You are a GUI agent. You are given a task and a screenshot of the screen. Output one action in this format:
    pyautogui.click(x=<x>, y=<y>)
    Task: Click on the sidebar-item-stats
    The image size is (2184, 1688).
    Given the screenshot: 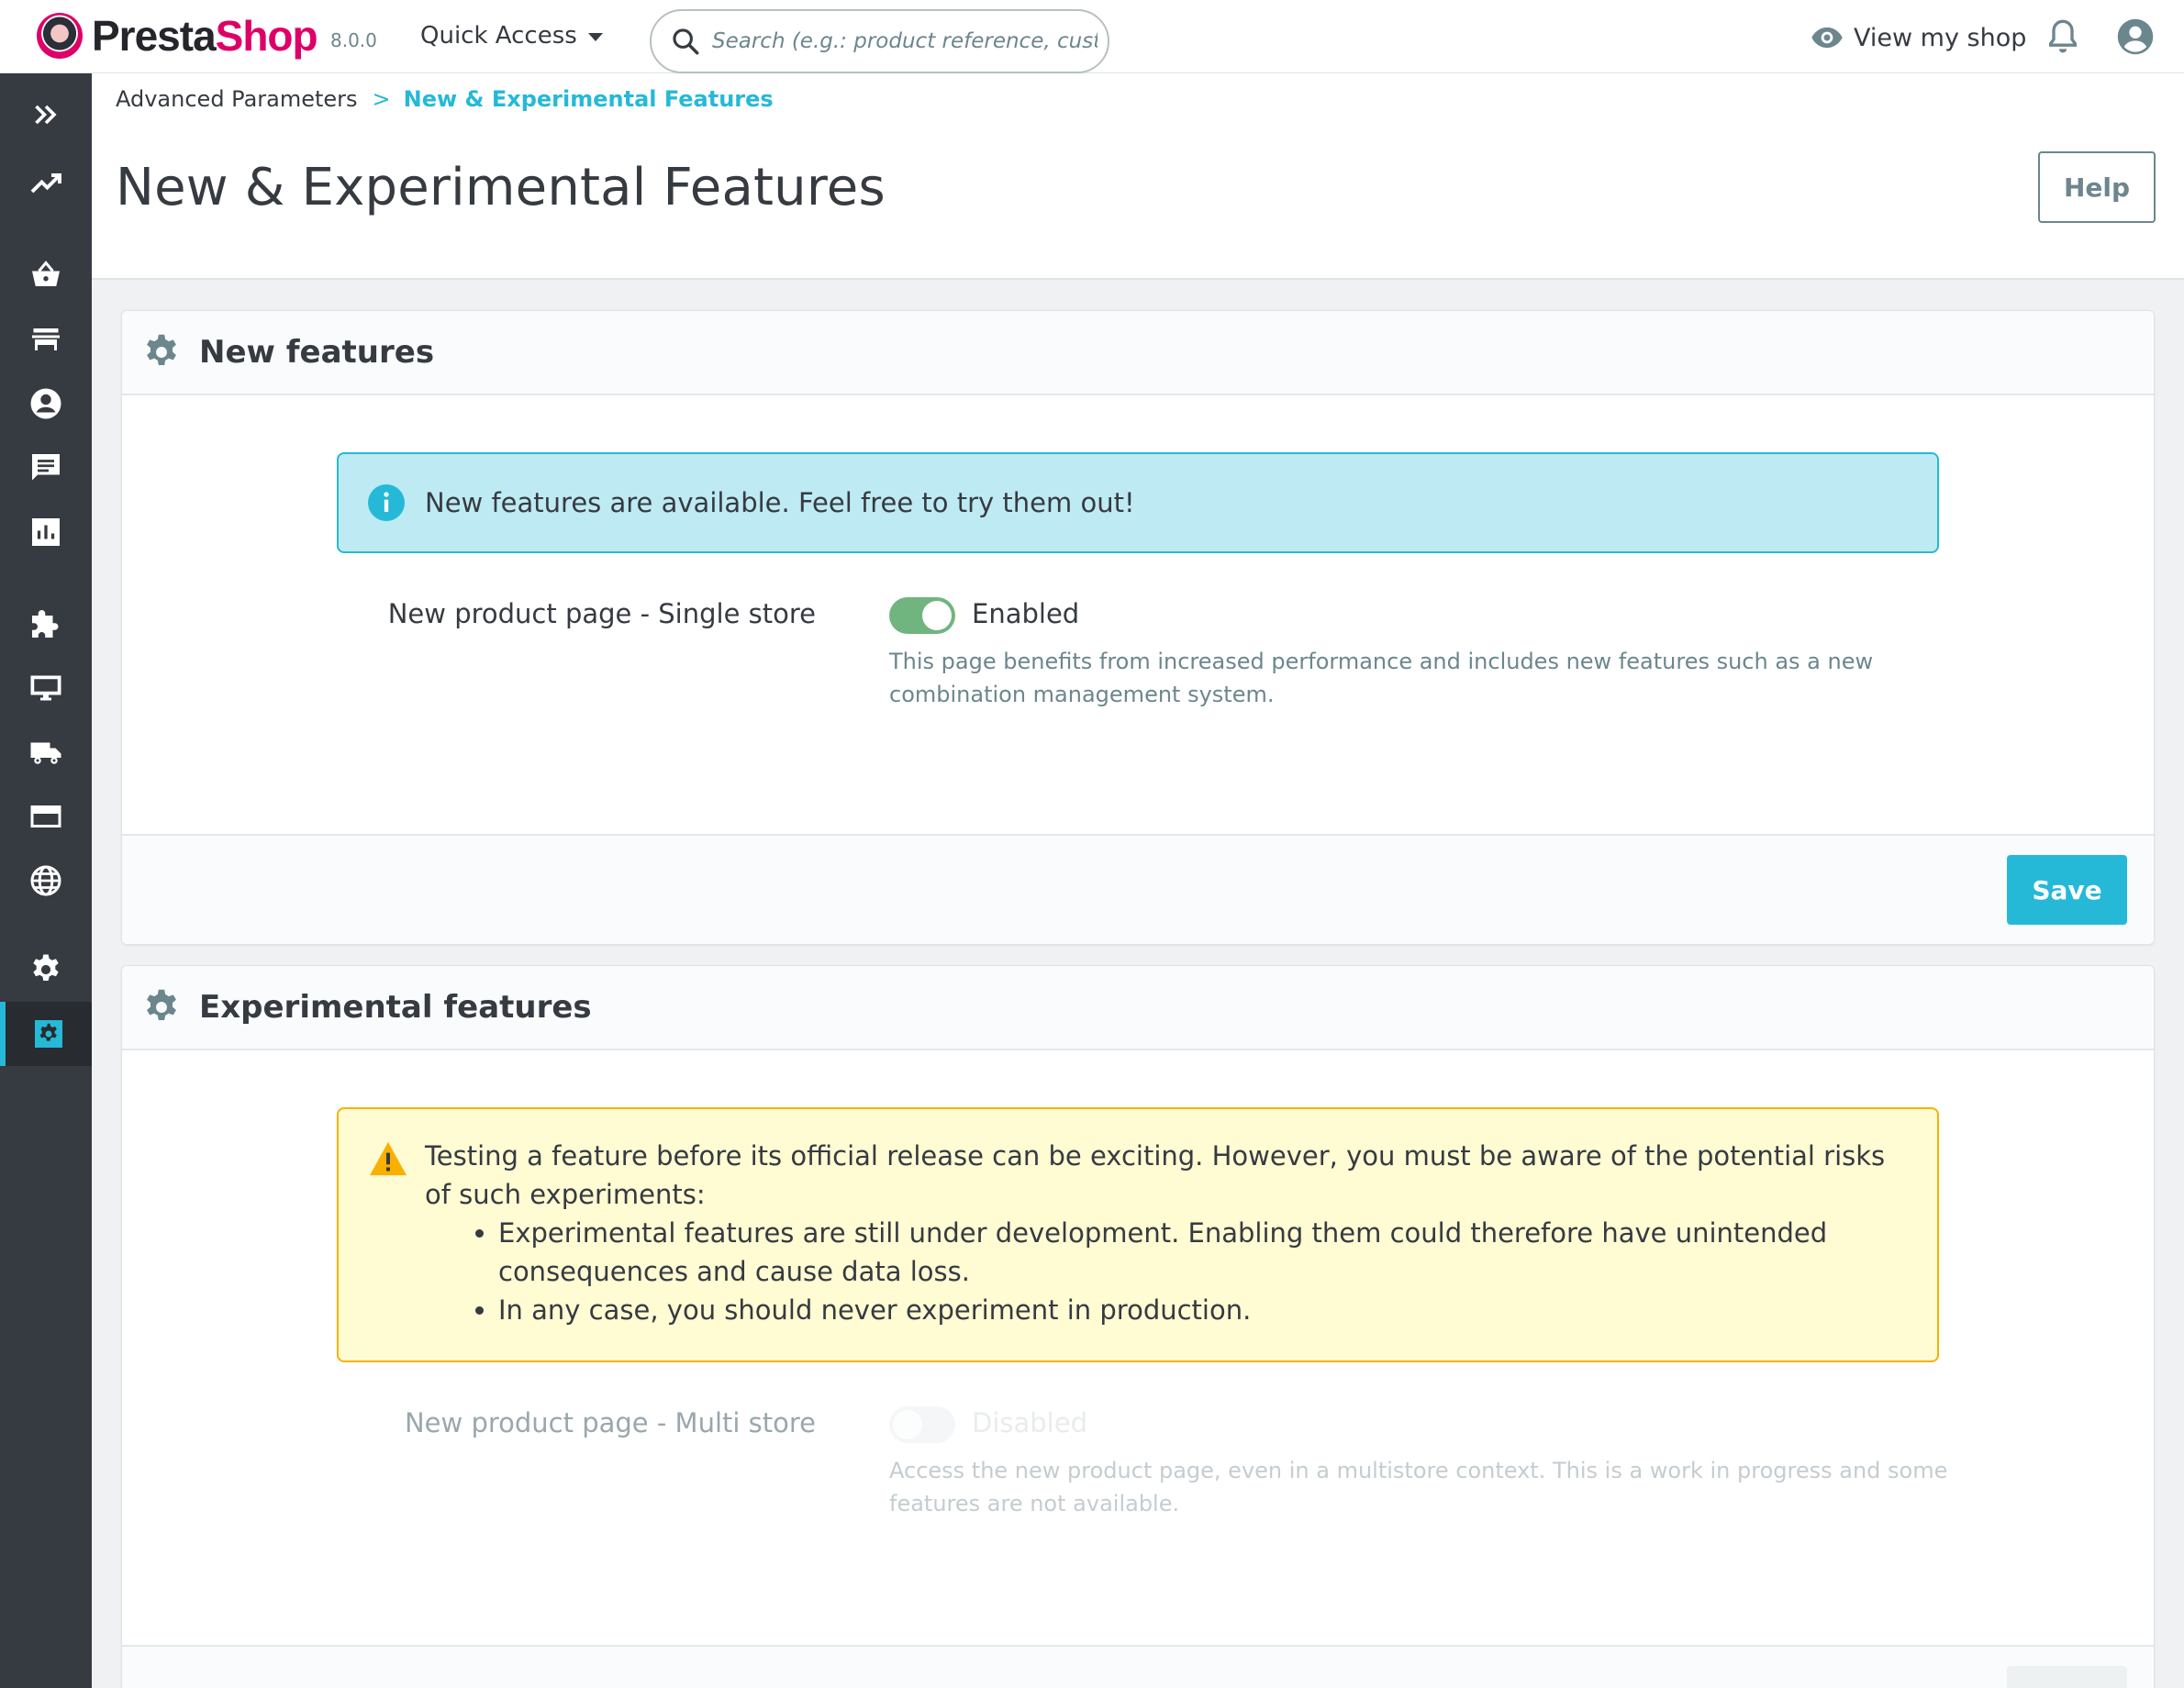 What is the action you would take?
    pyautogui.click(x=46, y=532)
    